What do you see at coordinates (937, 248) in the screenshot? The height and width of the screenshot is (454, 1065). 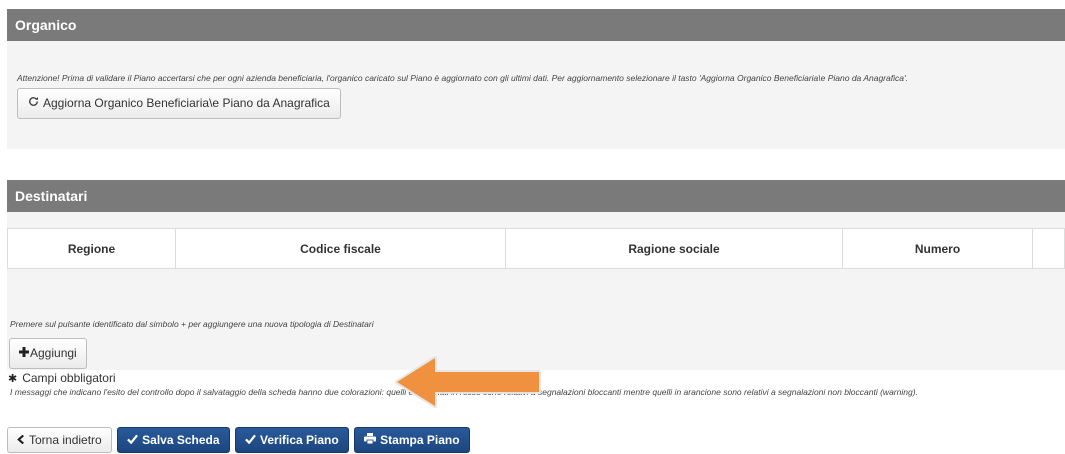 I see `column-numero: Numero` at bounding box center [937, 248].